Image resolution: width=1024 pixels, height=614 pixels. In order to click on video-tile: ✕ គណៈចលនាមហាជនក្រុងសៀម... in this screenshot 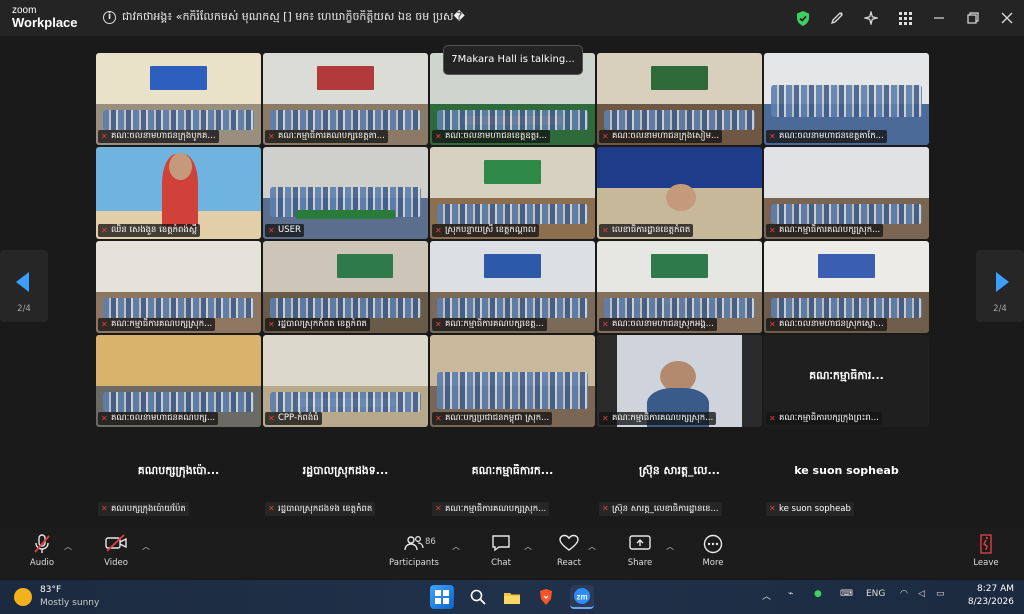, I will do `click(679, 99)`.